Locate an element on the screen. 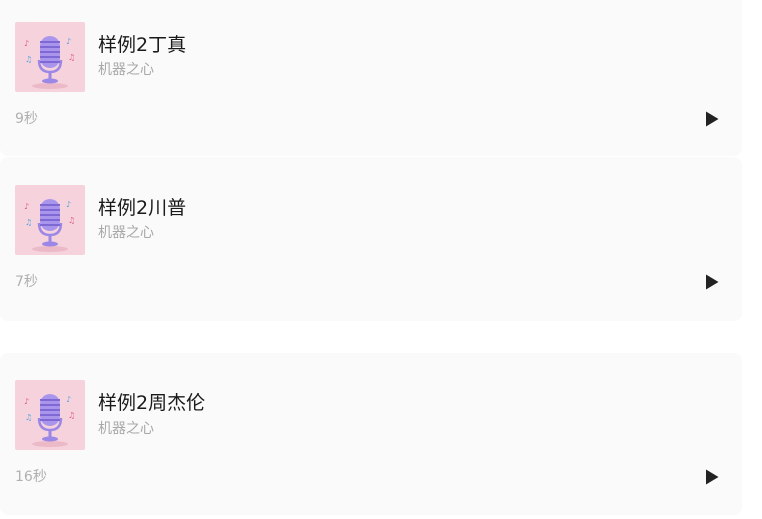 This screenshot has width=762, height=519. audio-duration: 9秒 is located at coordinates (26, 119).